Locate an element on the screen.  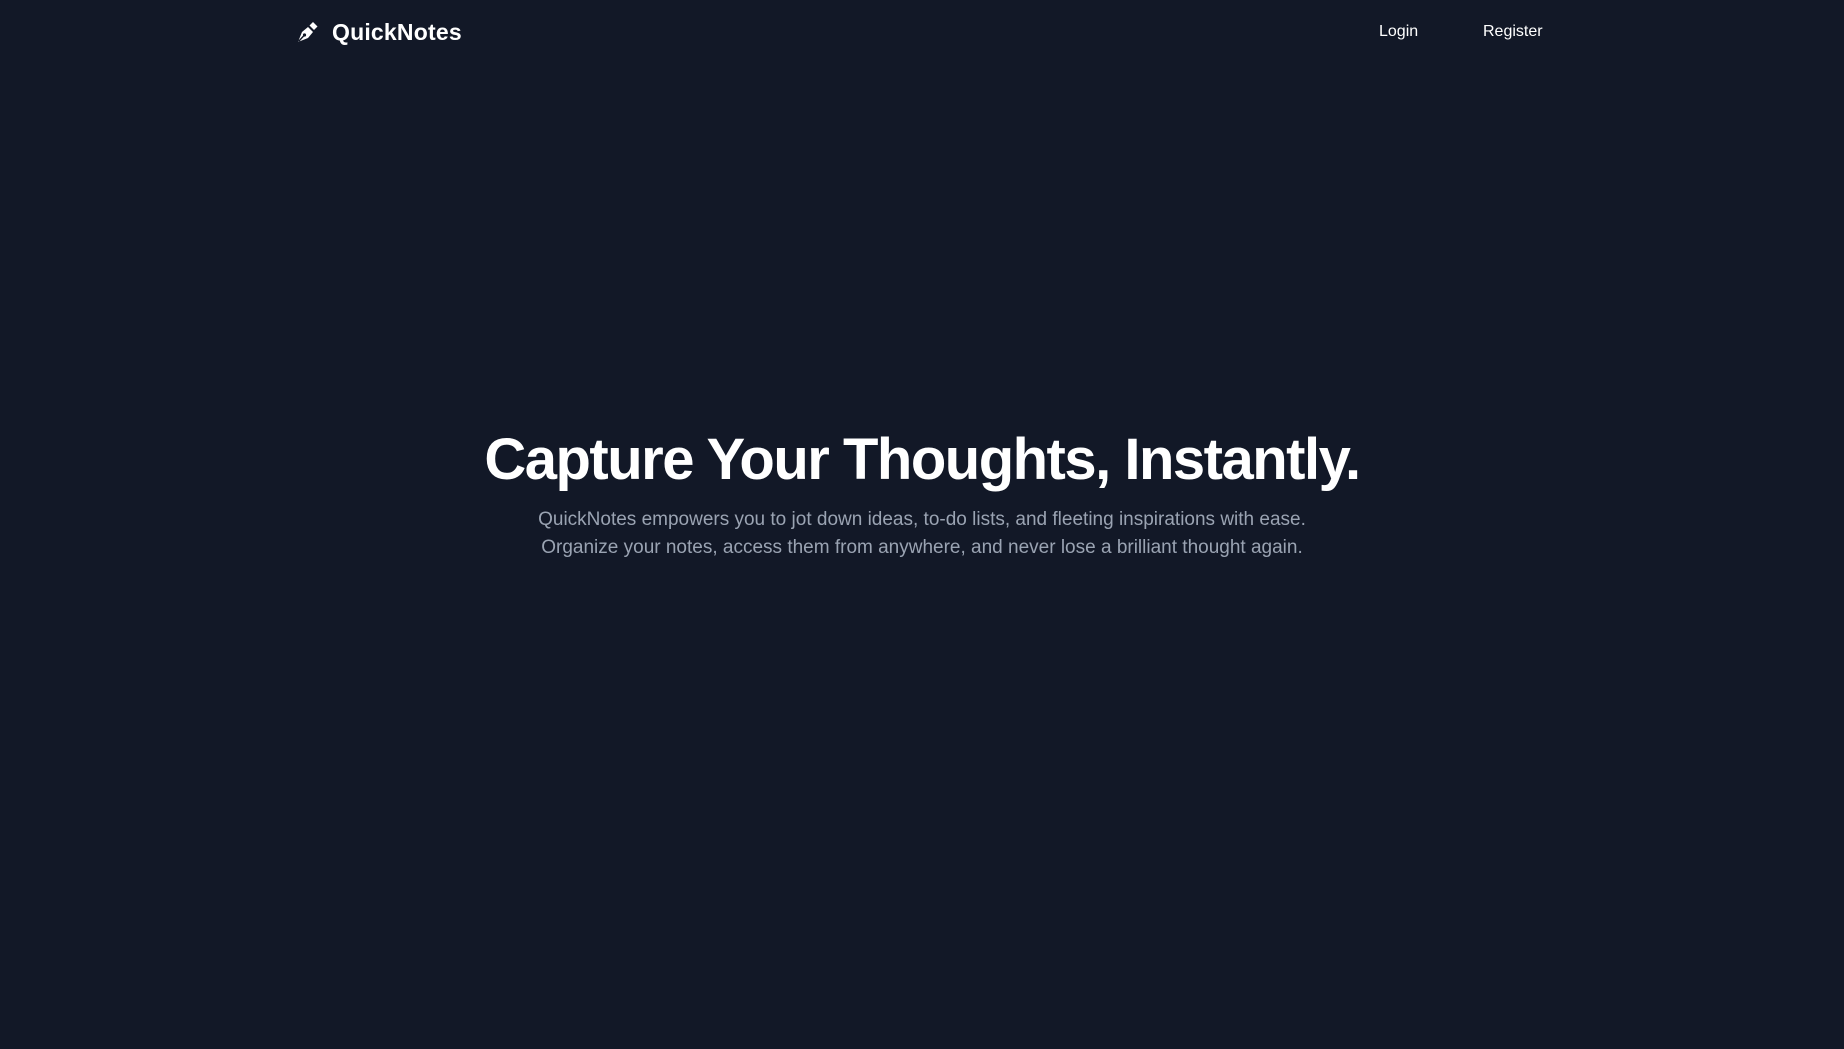
top-navbar: QuickNotes Login Register is located at coordinates (922, 32).